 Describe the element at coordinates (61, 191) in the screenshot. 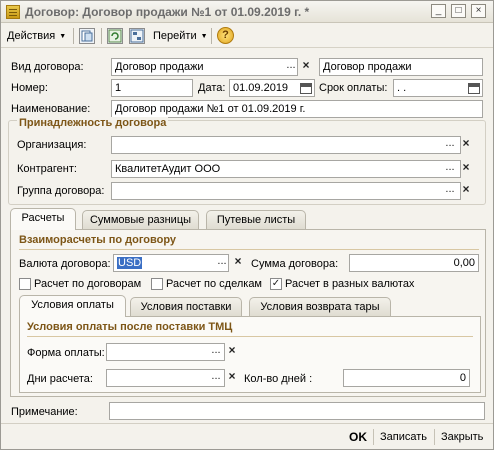

I see `contract-group-label: Группа договора:` at that location.